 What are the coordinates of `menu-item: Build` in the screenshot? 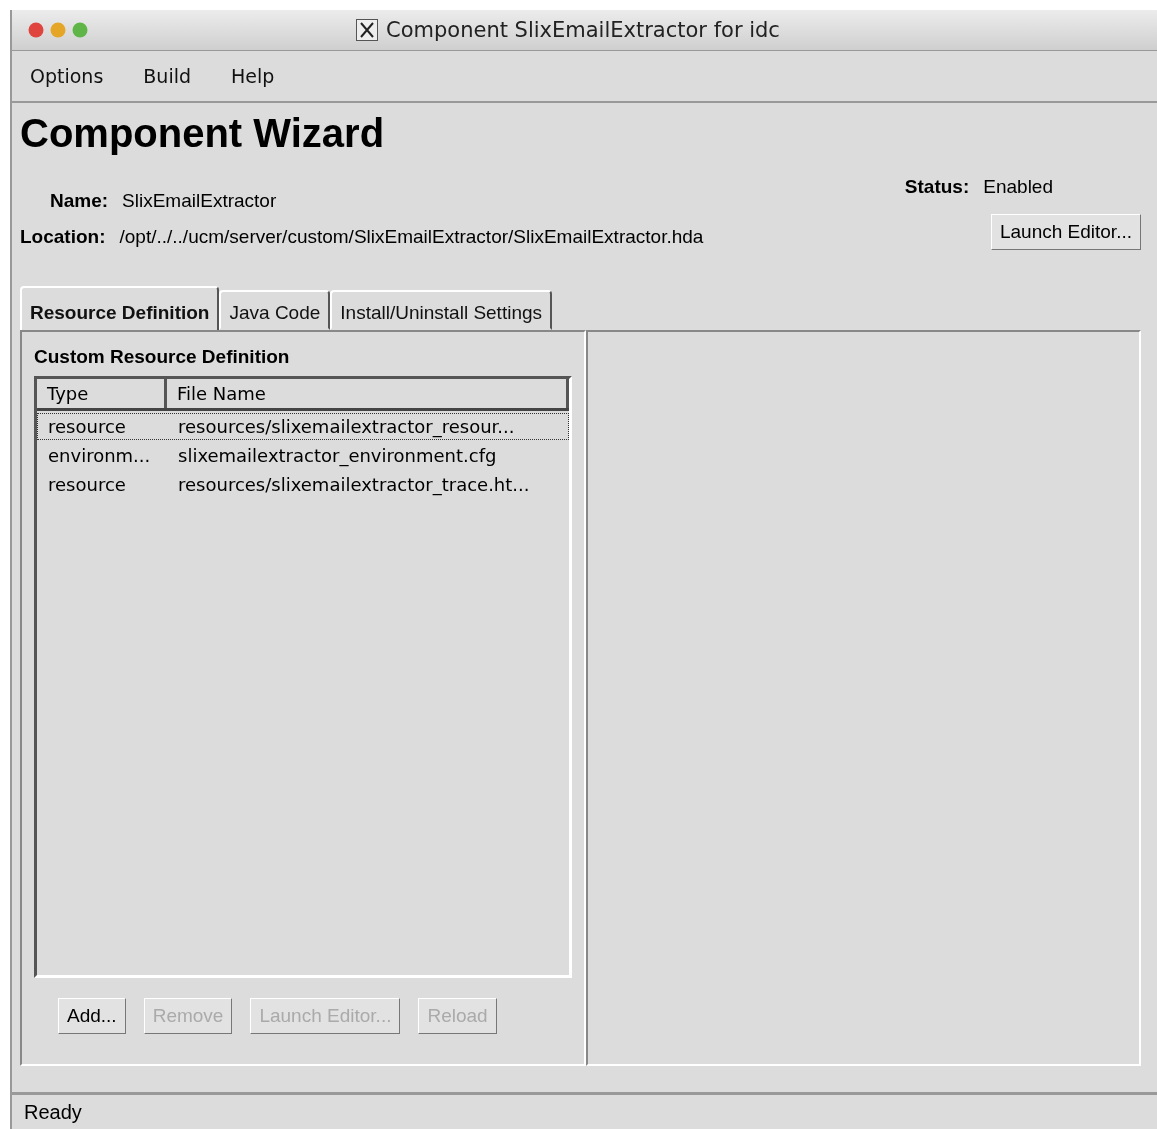 It's located at (167, 76).